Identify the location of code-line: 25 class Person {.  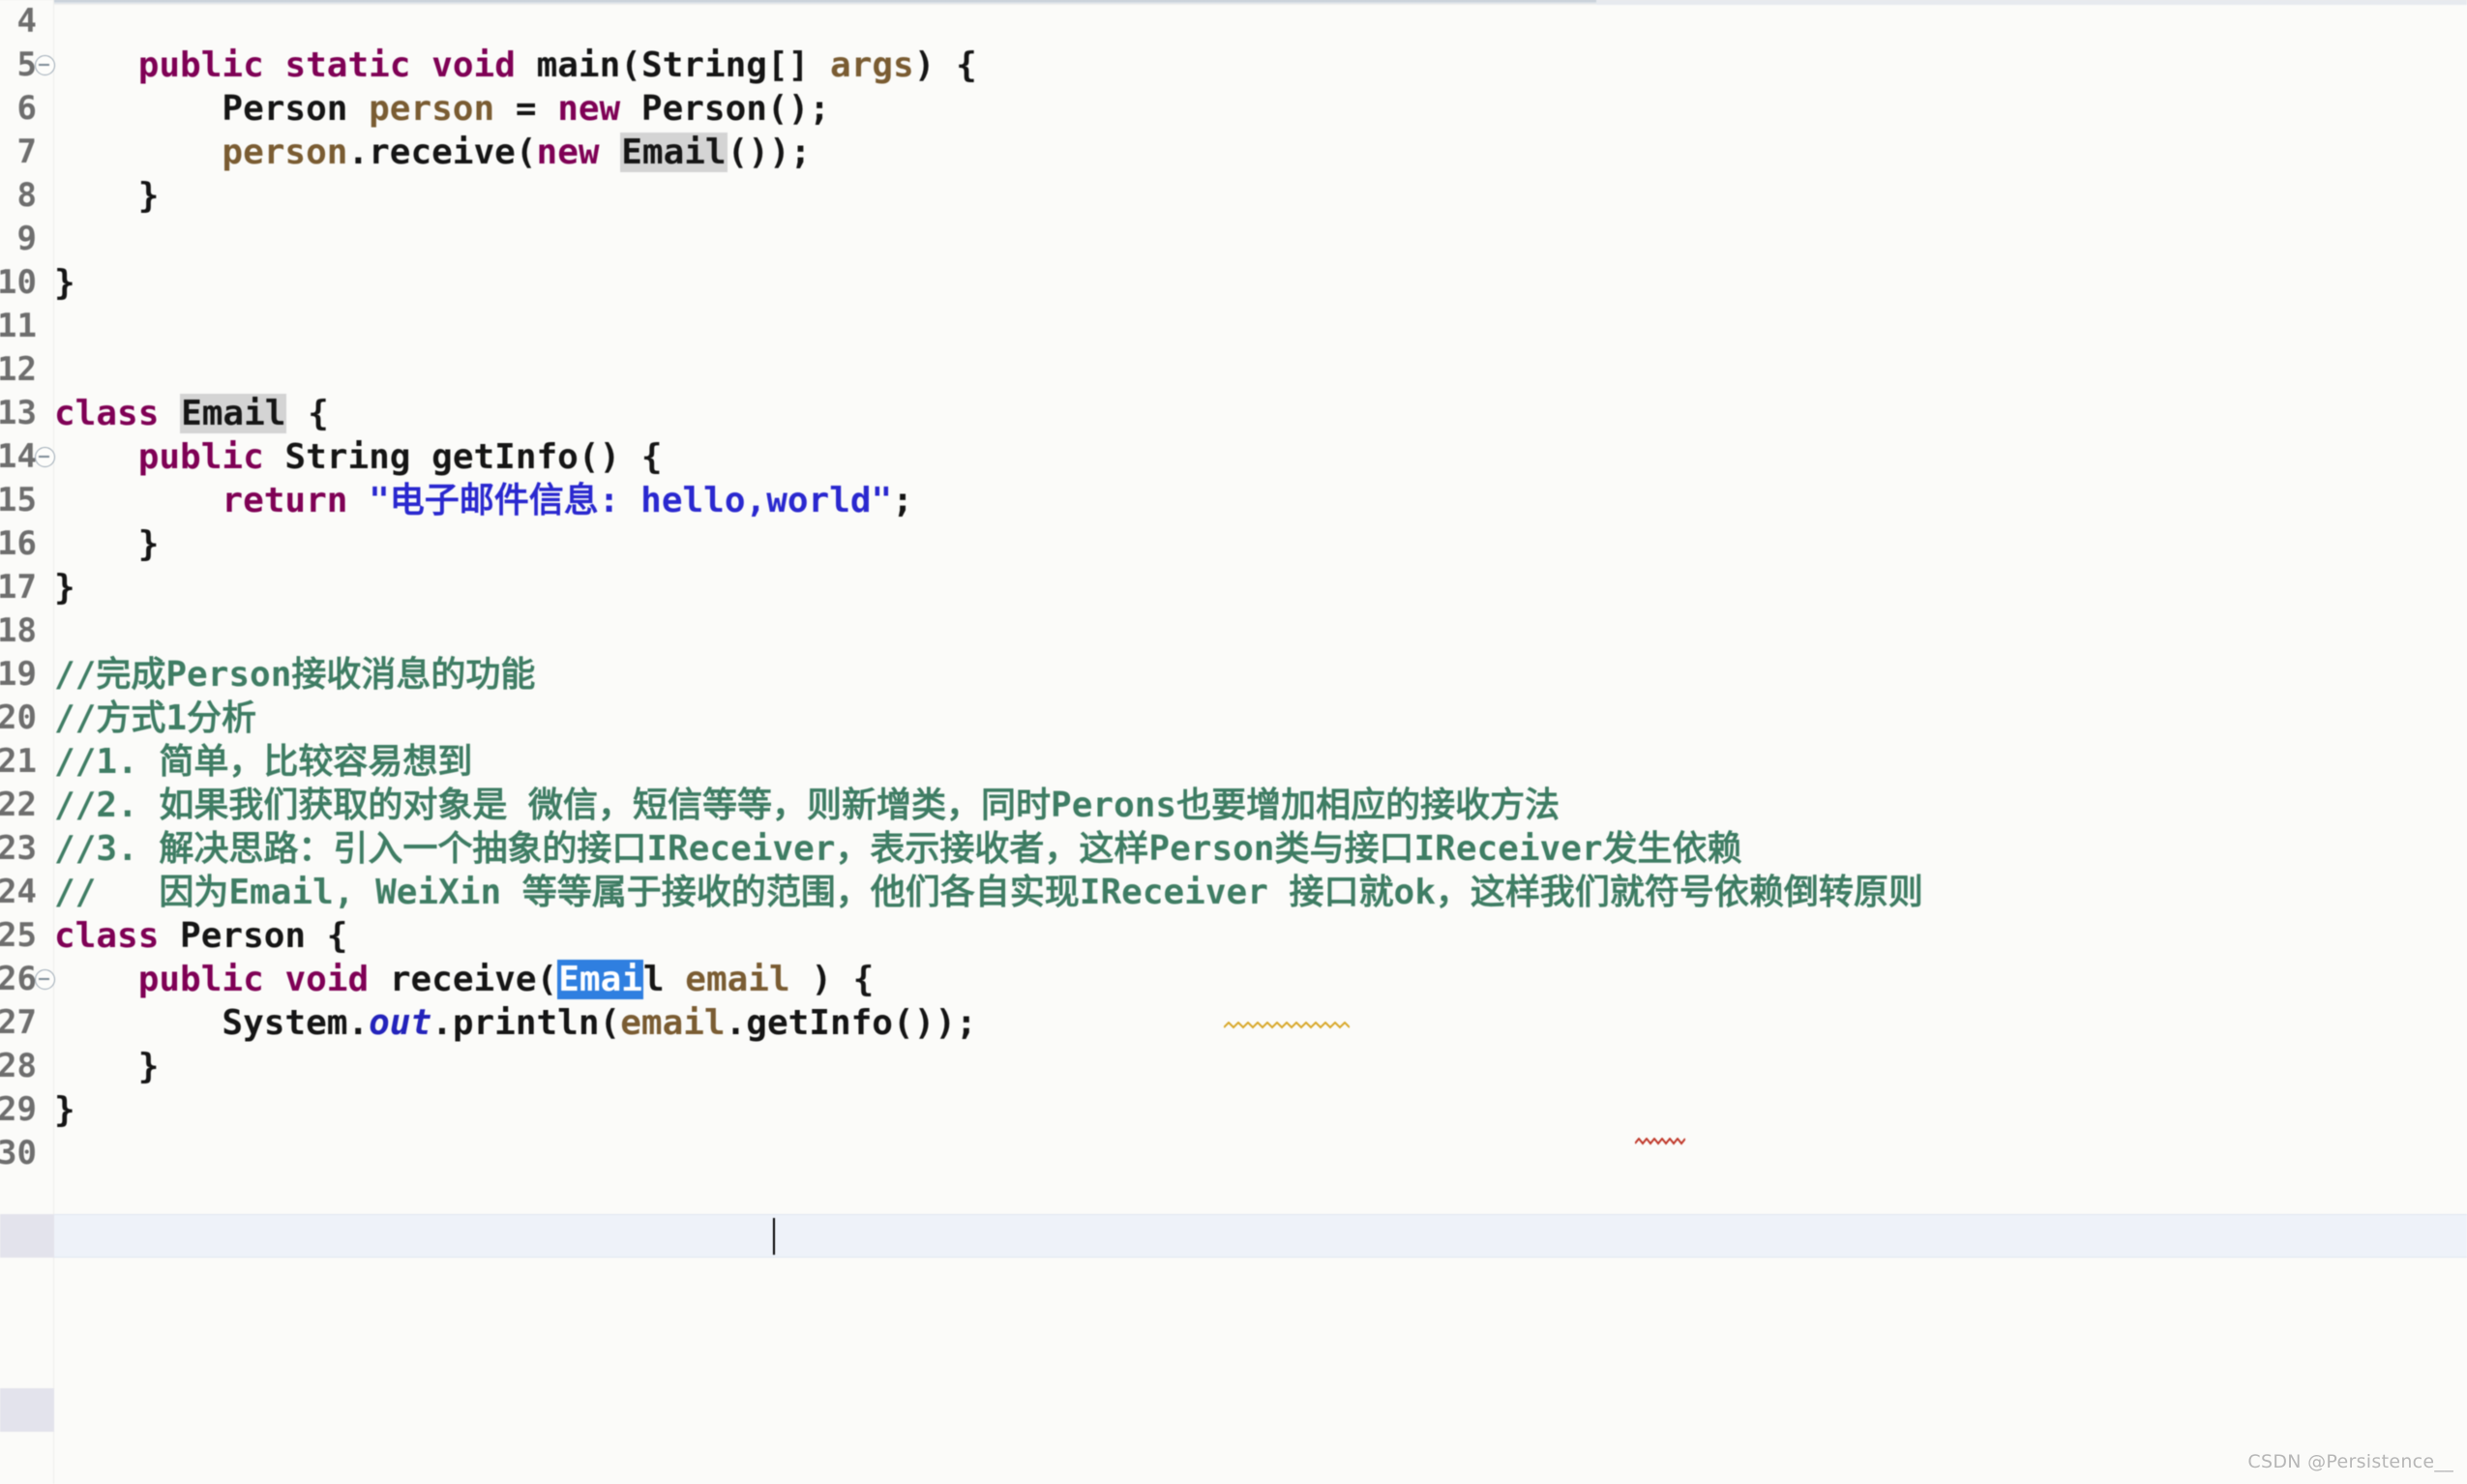
(1233, 936).